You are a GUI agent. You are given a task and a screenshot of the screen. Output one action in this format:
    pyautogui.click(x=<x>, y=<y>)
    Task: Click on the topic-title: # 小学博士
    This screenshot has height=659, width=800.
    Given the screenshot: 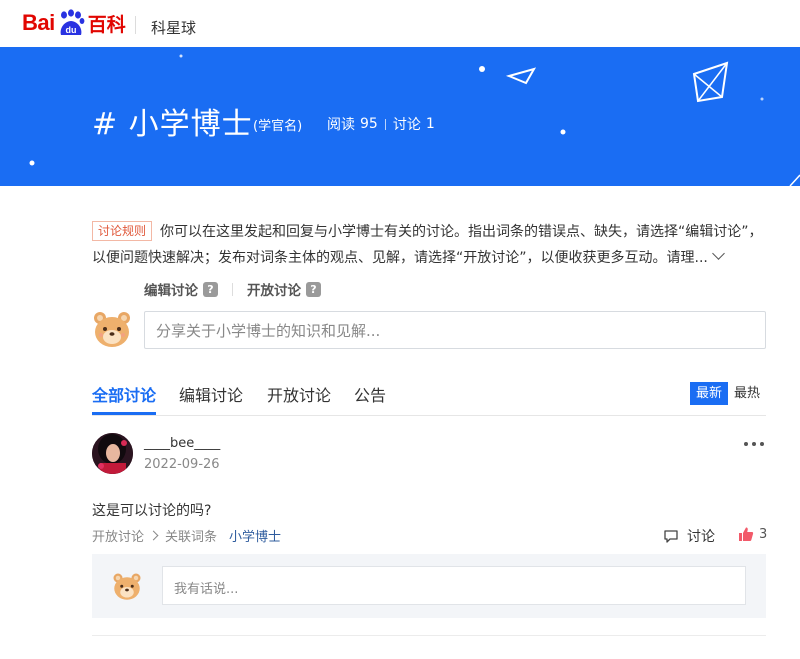 What is the action you would take?
    pyautogui.click(x=172, y=124)
    